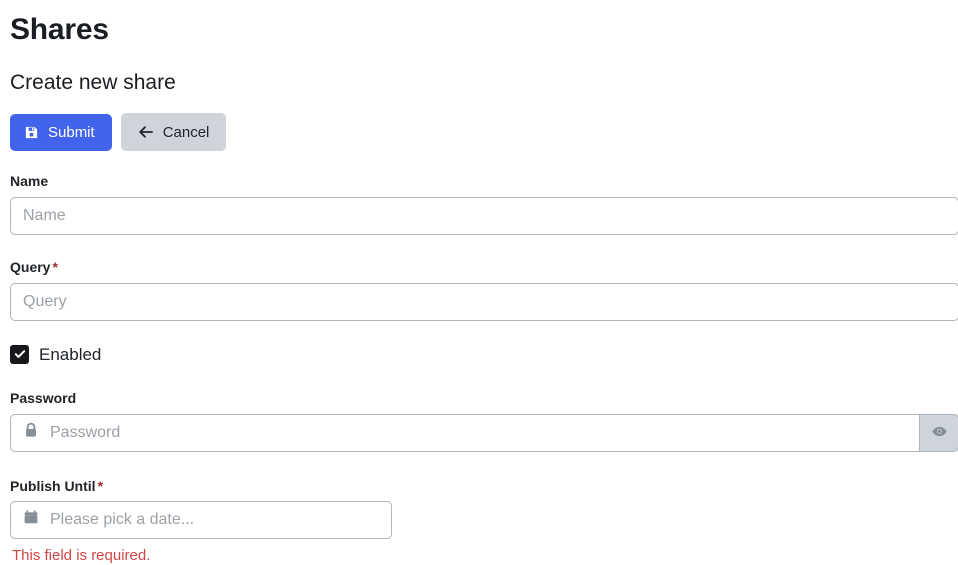 This screenshot has width=958, height=565. What do you see at coordinates (93, 82) in the screenshot?
I see `section-title: Create new share` at bounding box center [93, 82].